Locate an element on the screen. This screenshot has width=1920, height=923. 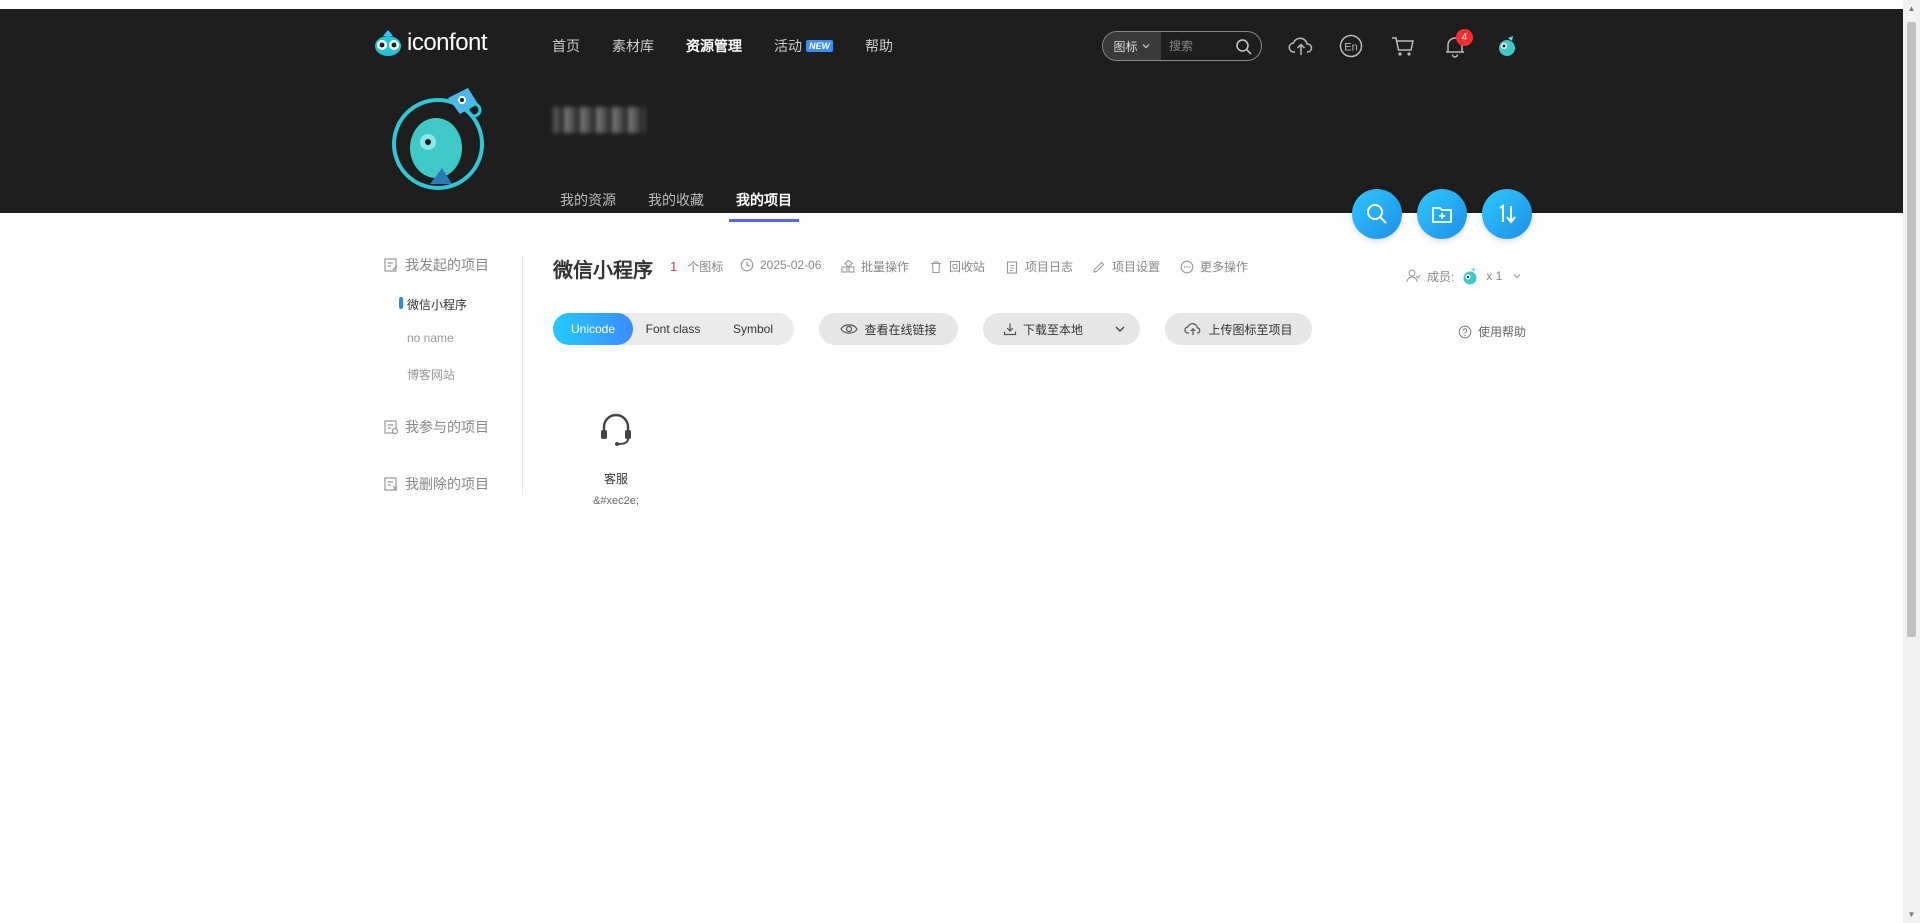
upload-icons-button: 上传图标至项目 is located at coordinates (1238, 329).